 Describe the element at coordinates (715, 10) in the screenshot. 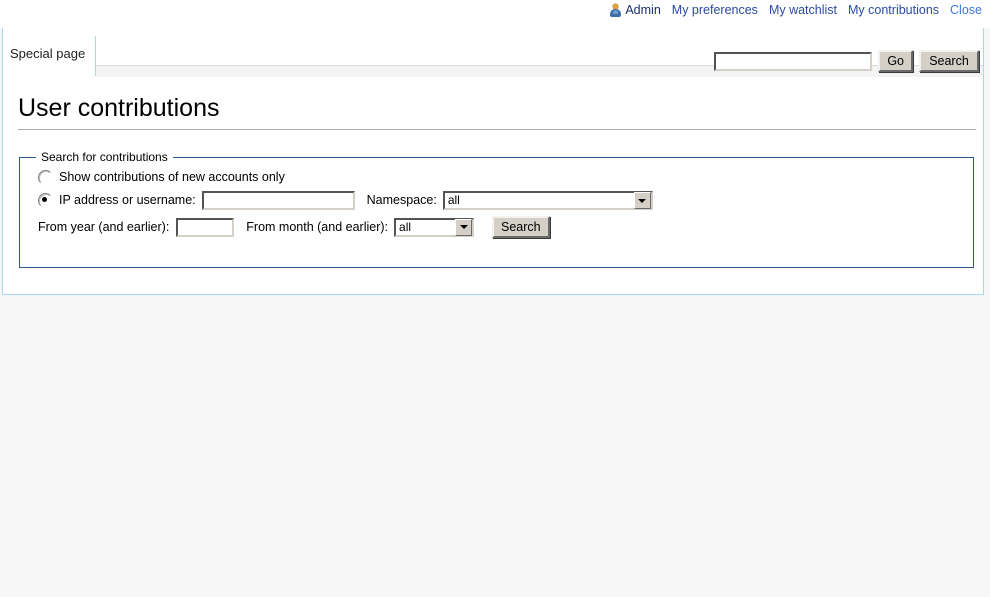

I see `personal-link-my-preferences: My preferences` at that location.